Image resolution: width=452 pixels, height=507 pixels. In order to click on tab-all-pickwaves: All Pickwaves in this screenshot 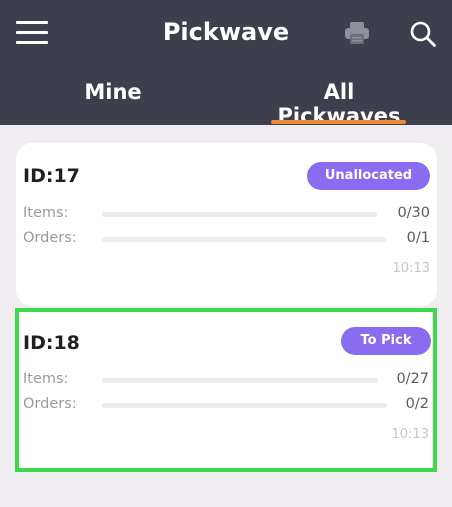, I will do `click(339, 104)`.